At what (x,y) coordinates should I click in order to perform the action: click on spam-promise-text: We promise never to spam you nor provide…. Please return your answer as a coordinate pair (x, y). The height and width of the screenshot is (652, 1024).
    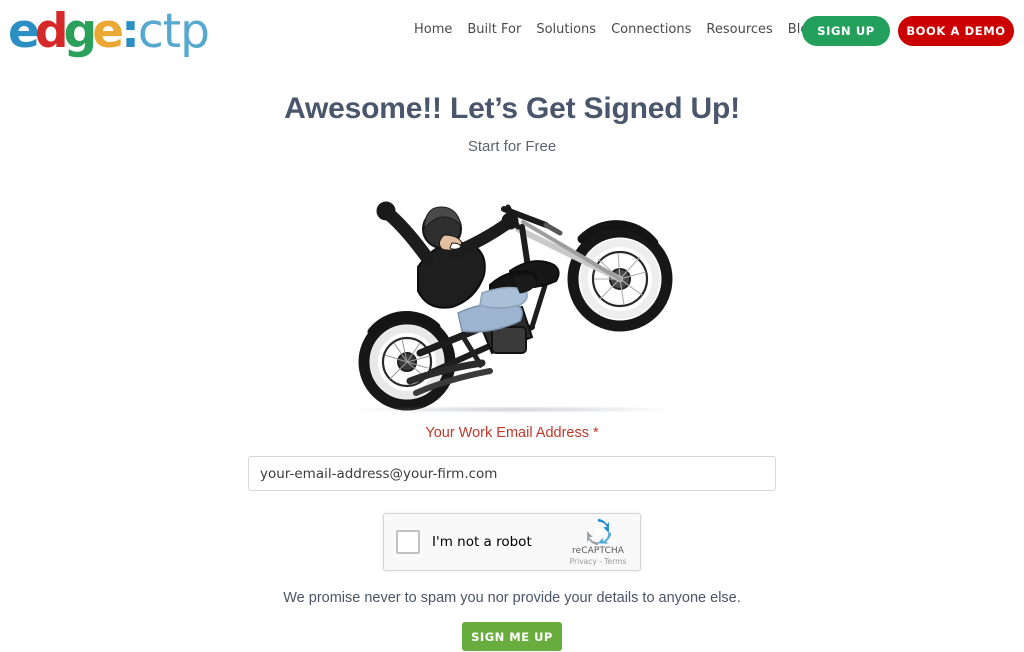
    Looking at the image, I should click on (512, 598).